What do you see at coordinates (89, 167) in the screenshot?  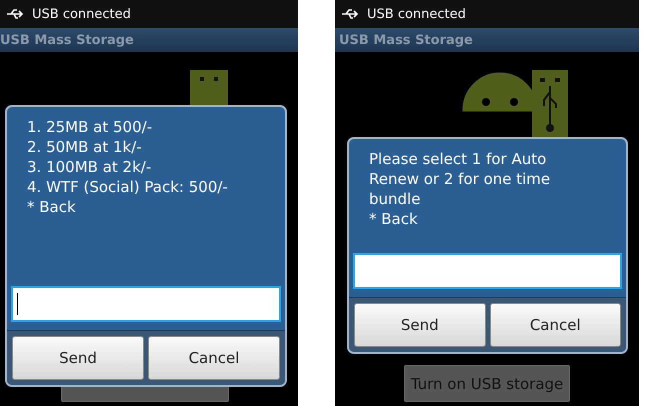 I see `message-line: 3. 100MB at 2k/-` at bounding box center [89, 167].